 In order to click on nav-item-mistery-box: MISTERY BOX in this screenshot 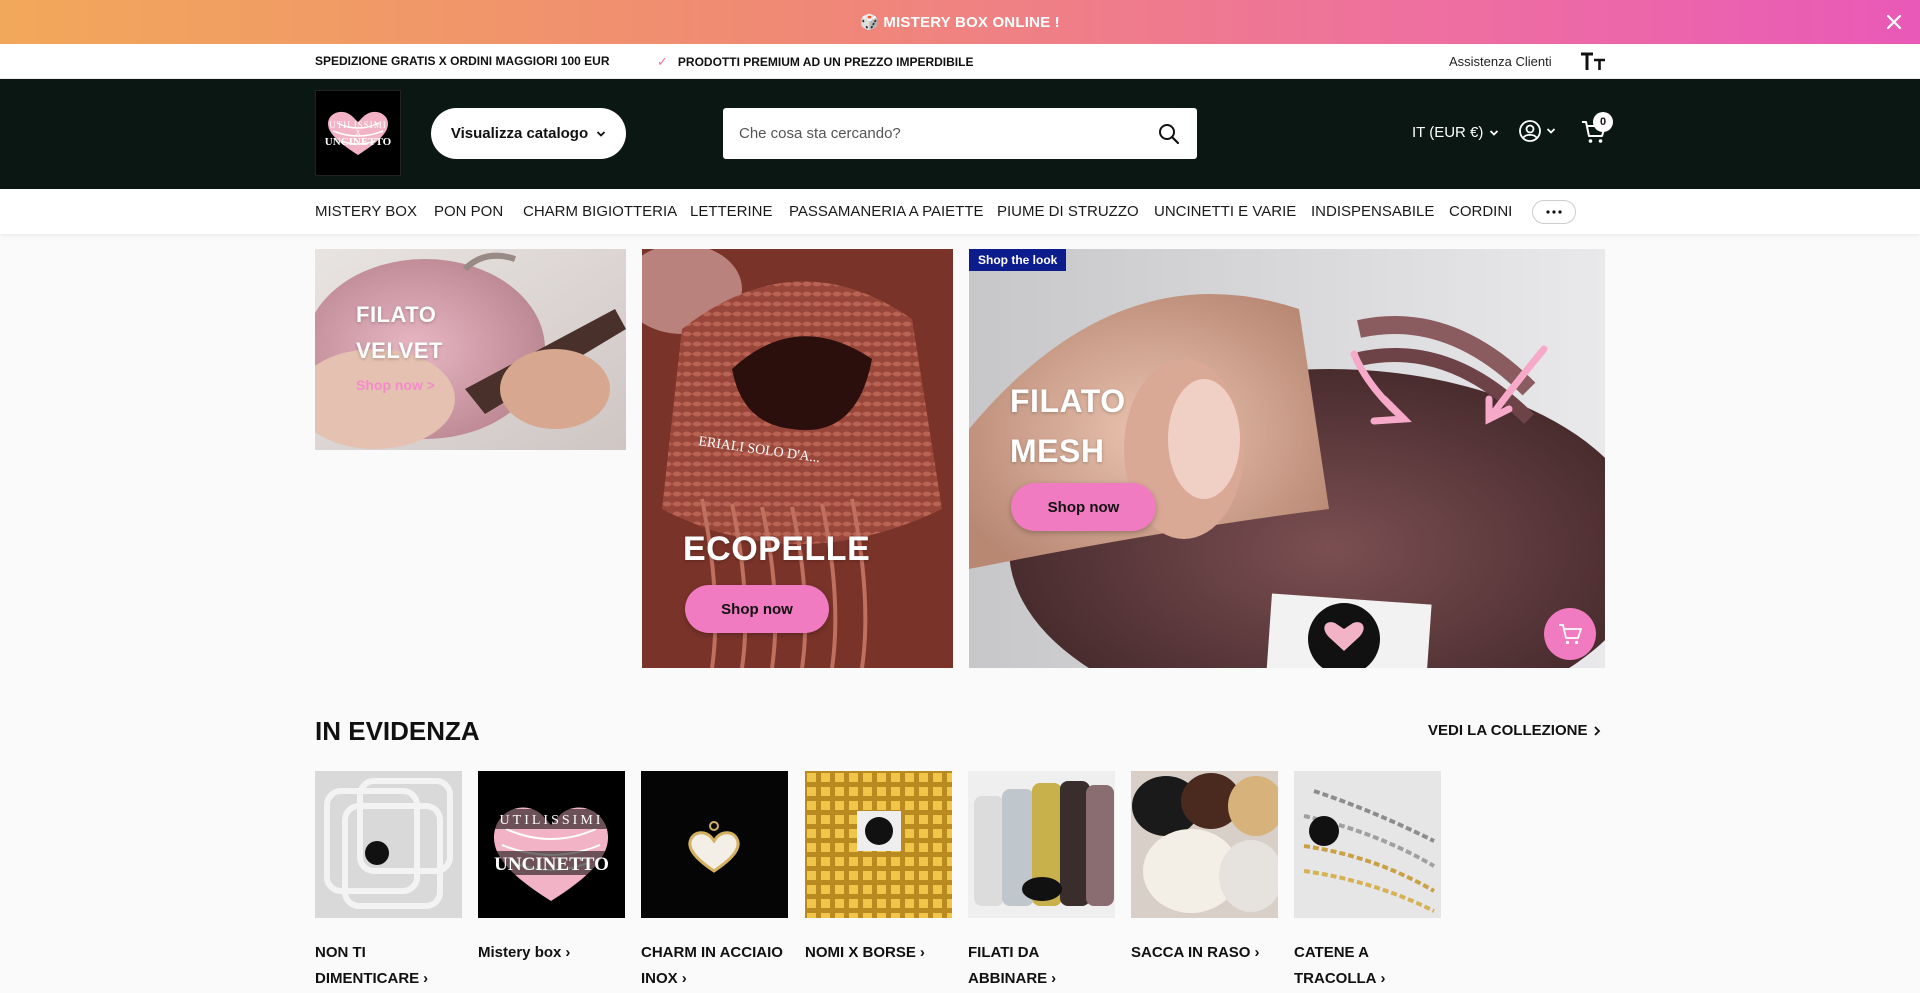, I will do `click(366, 211)`.